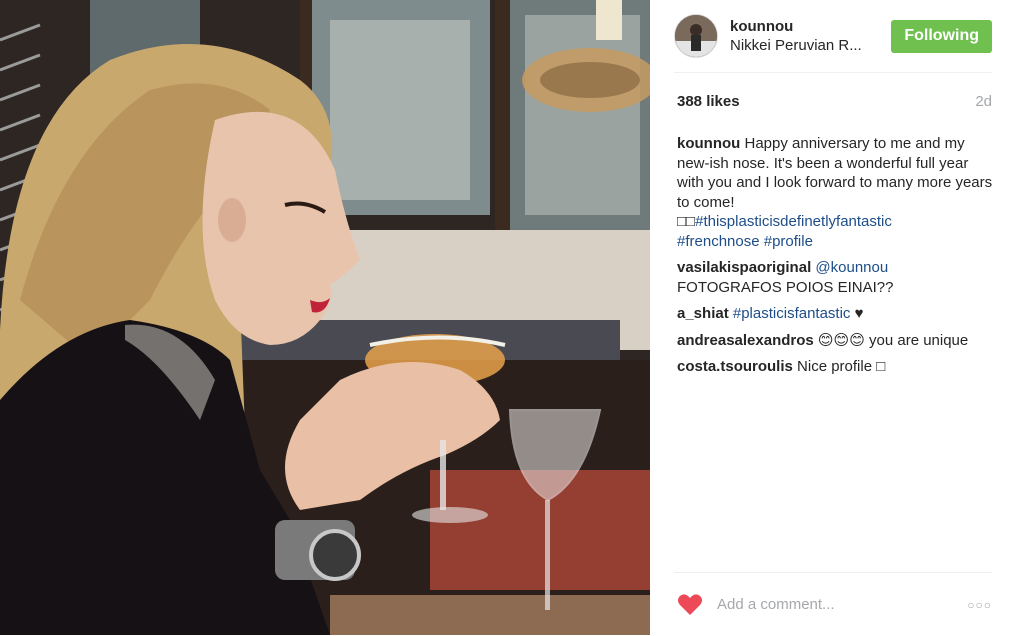 The image size is (1015, 636). I want to click on comment-username: andreasalexandros, so click(745, 340).